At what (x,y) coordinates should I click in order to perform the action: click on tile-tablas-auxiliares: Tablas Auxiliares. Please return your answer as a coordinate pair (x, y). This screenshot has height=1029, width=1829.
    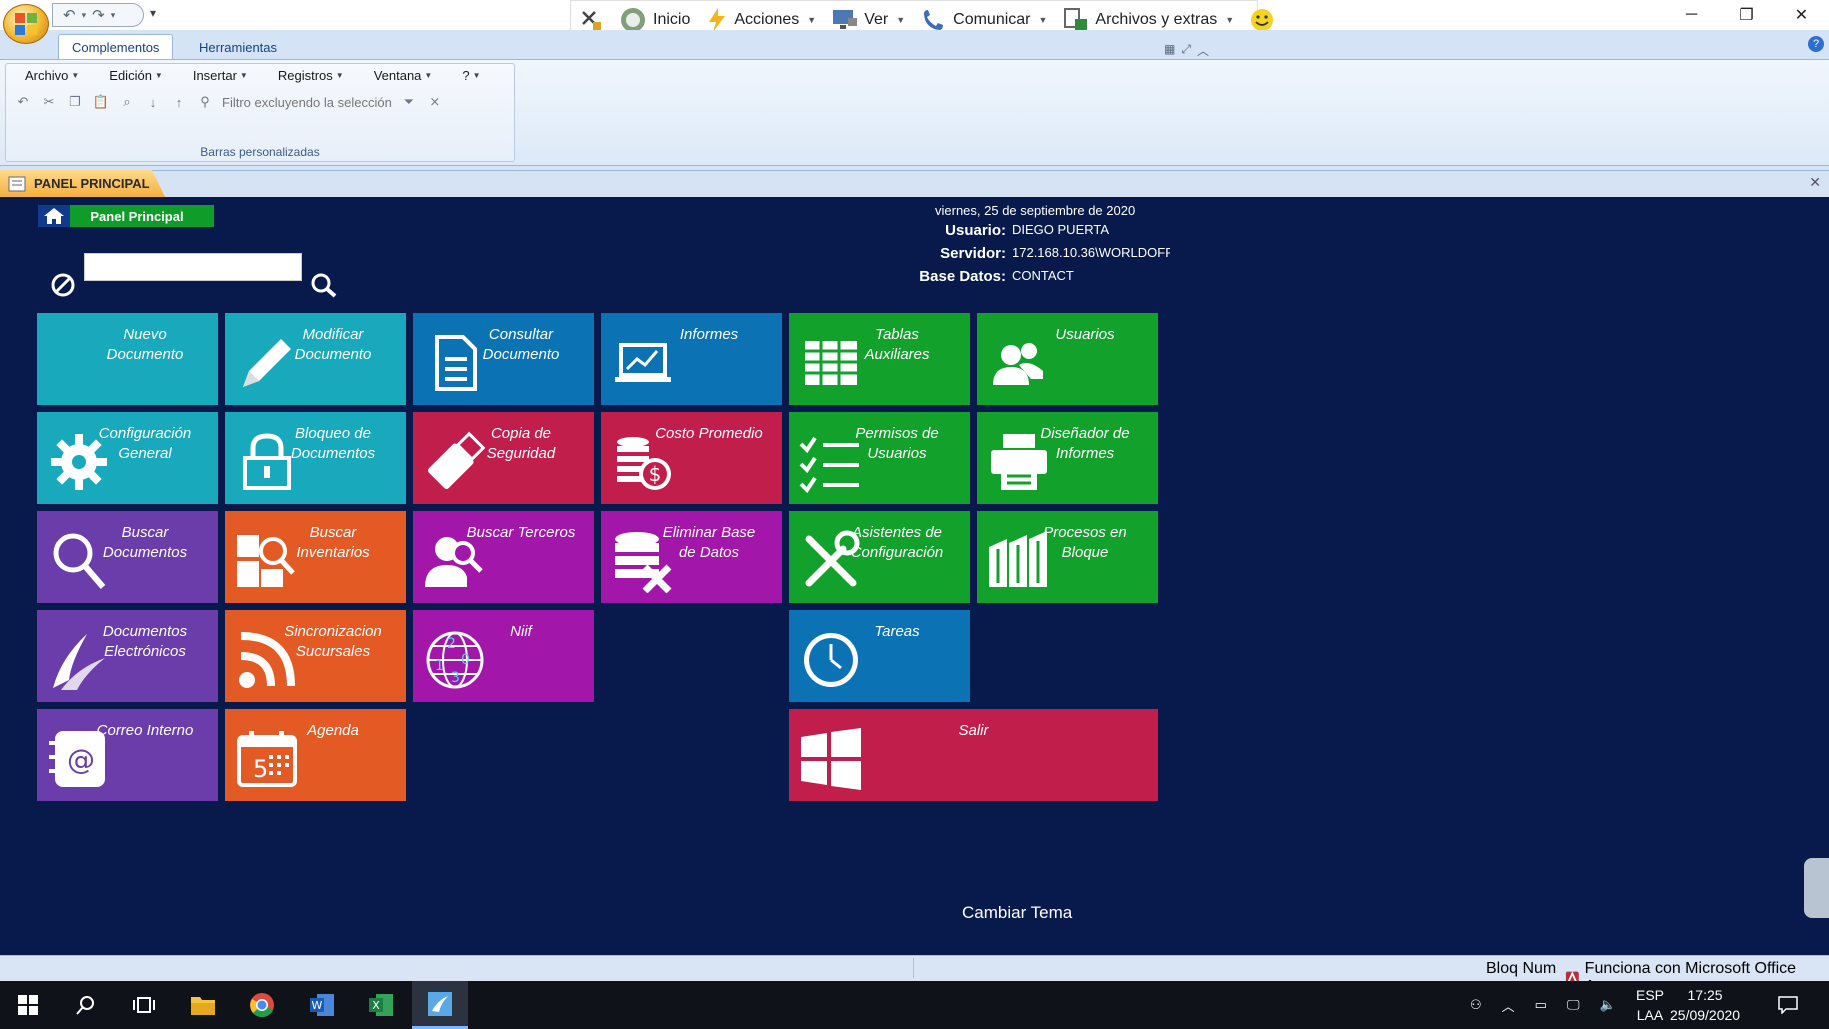
    Looking at the image, I should click on (879, 359).